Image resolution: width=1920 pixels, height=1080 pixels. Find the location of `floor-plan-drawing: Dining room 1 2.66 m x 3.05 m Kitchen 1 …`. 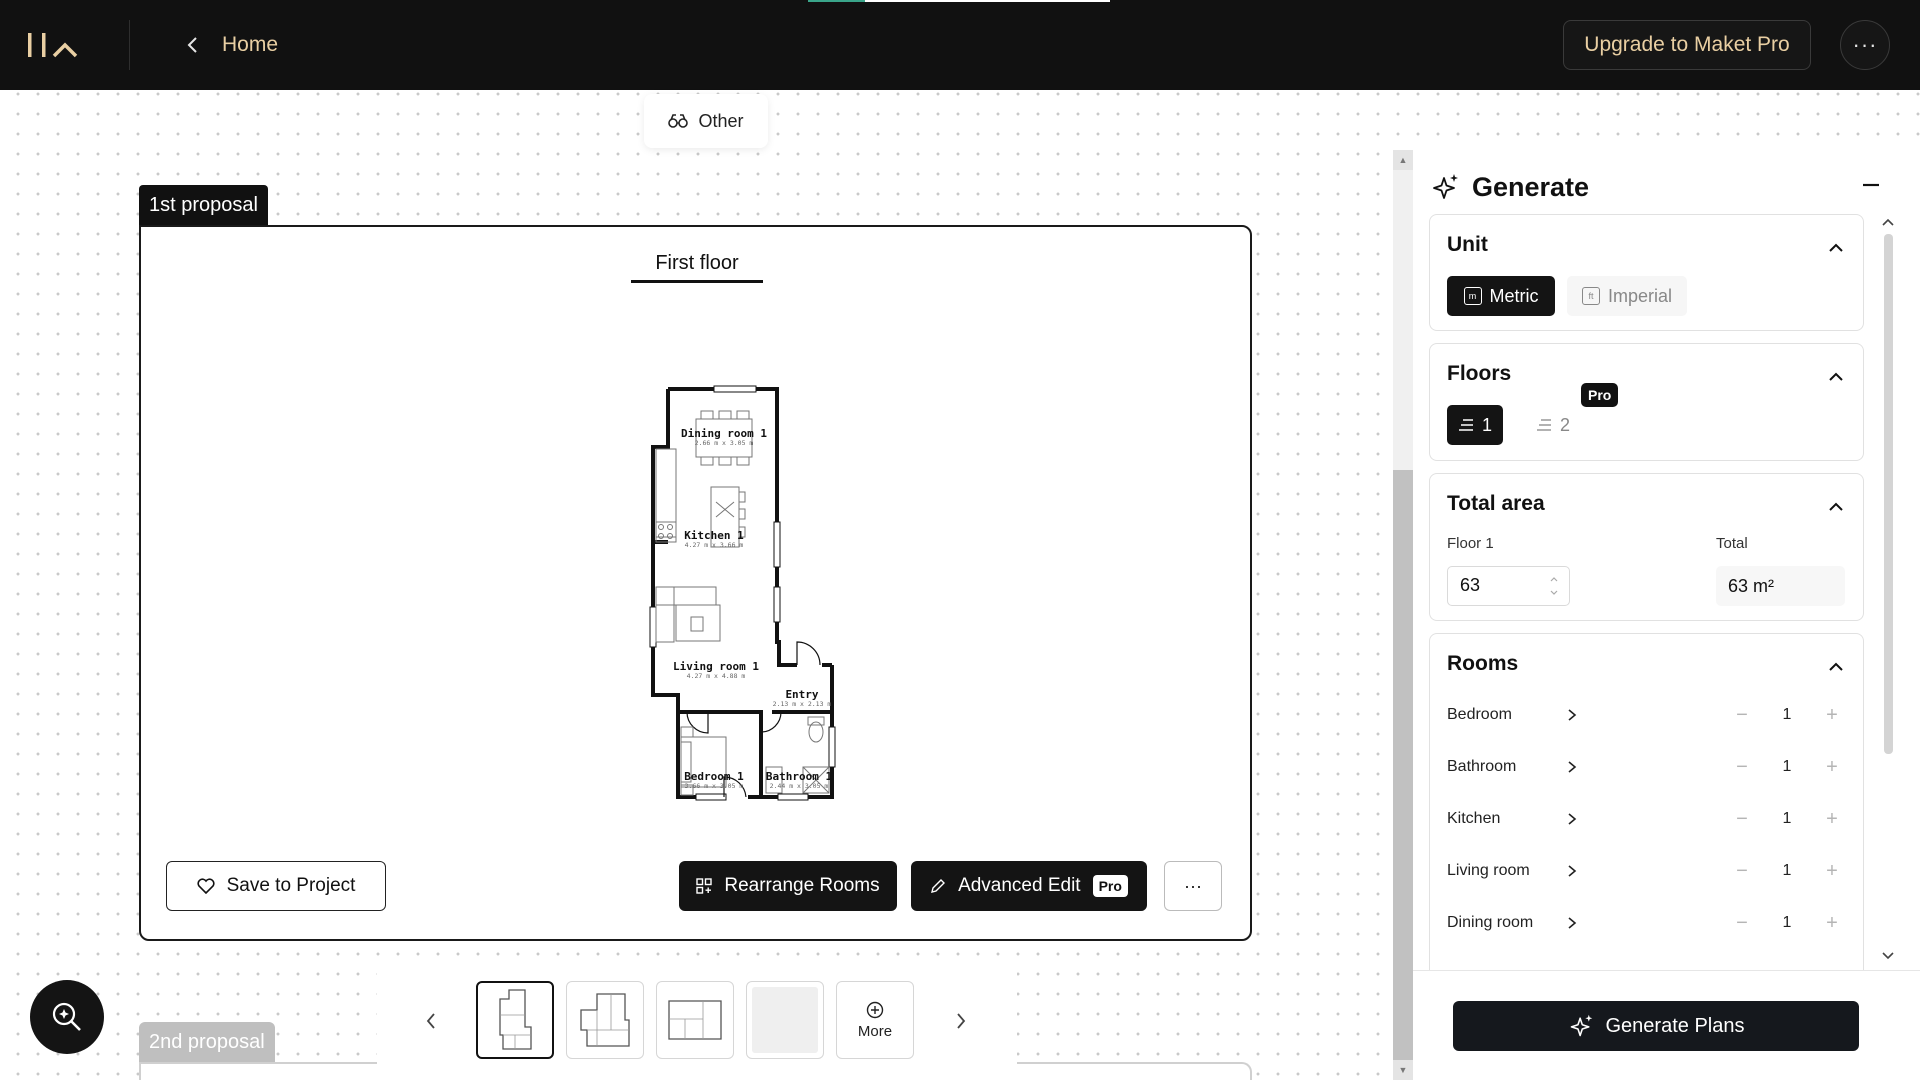

floor-plan-drawing: Dining room 1 2.66 m x 3.05 m Kitchen 1 … is located at coordinates (726, 587).